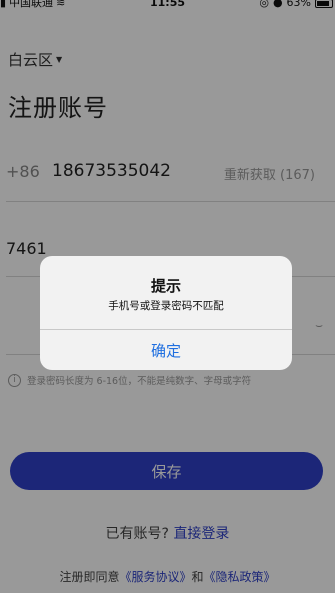 The height and width of the screenshot is (593, 335). Describe the element at coordinates (166, 350) in the screenshot. I see `dialog-confirm-button: 确定` at that location.